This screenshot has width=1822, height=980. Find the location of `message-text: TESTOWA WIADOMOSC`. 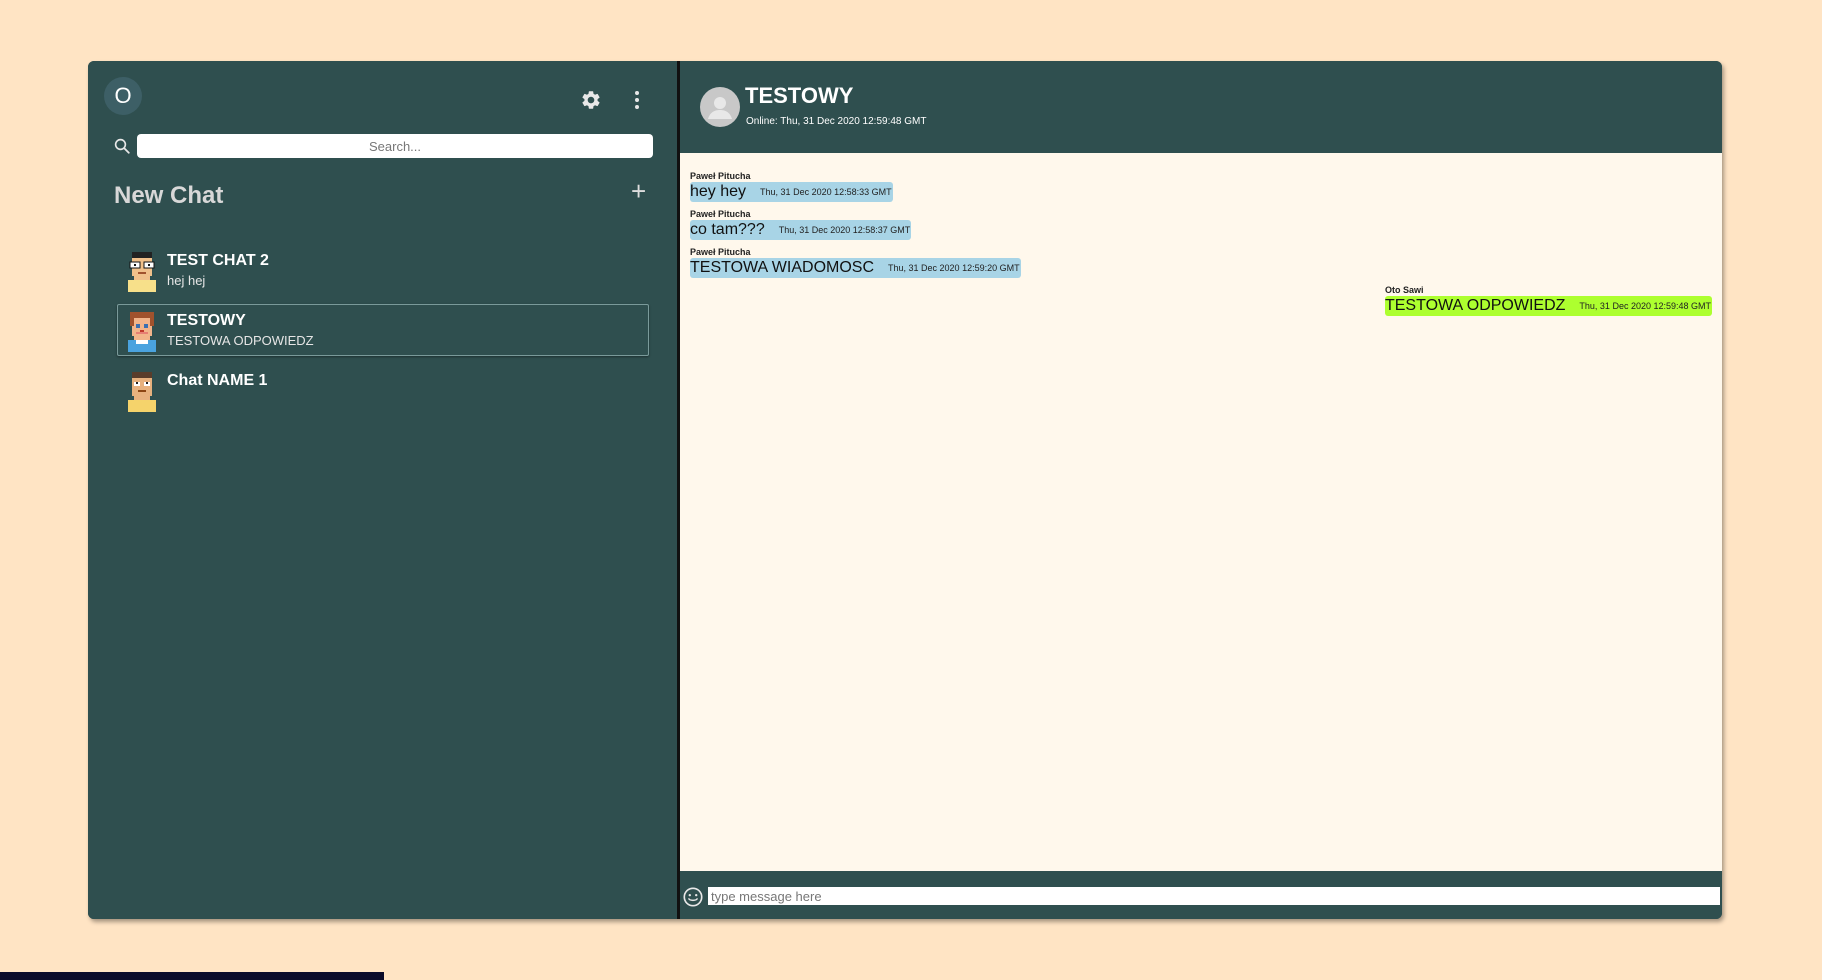

message-text: TESTOWA WIADOMOSC is located at coordinates (782, 267).